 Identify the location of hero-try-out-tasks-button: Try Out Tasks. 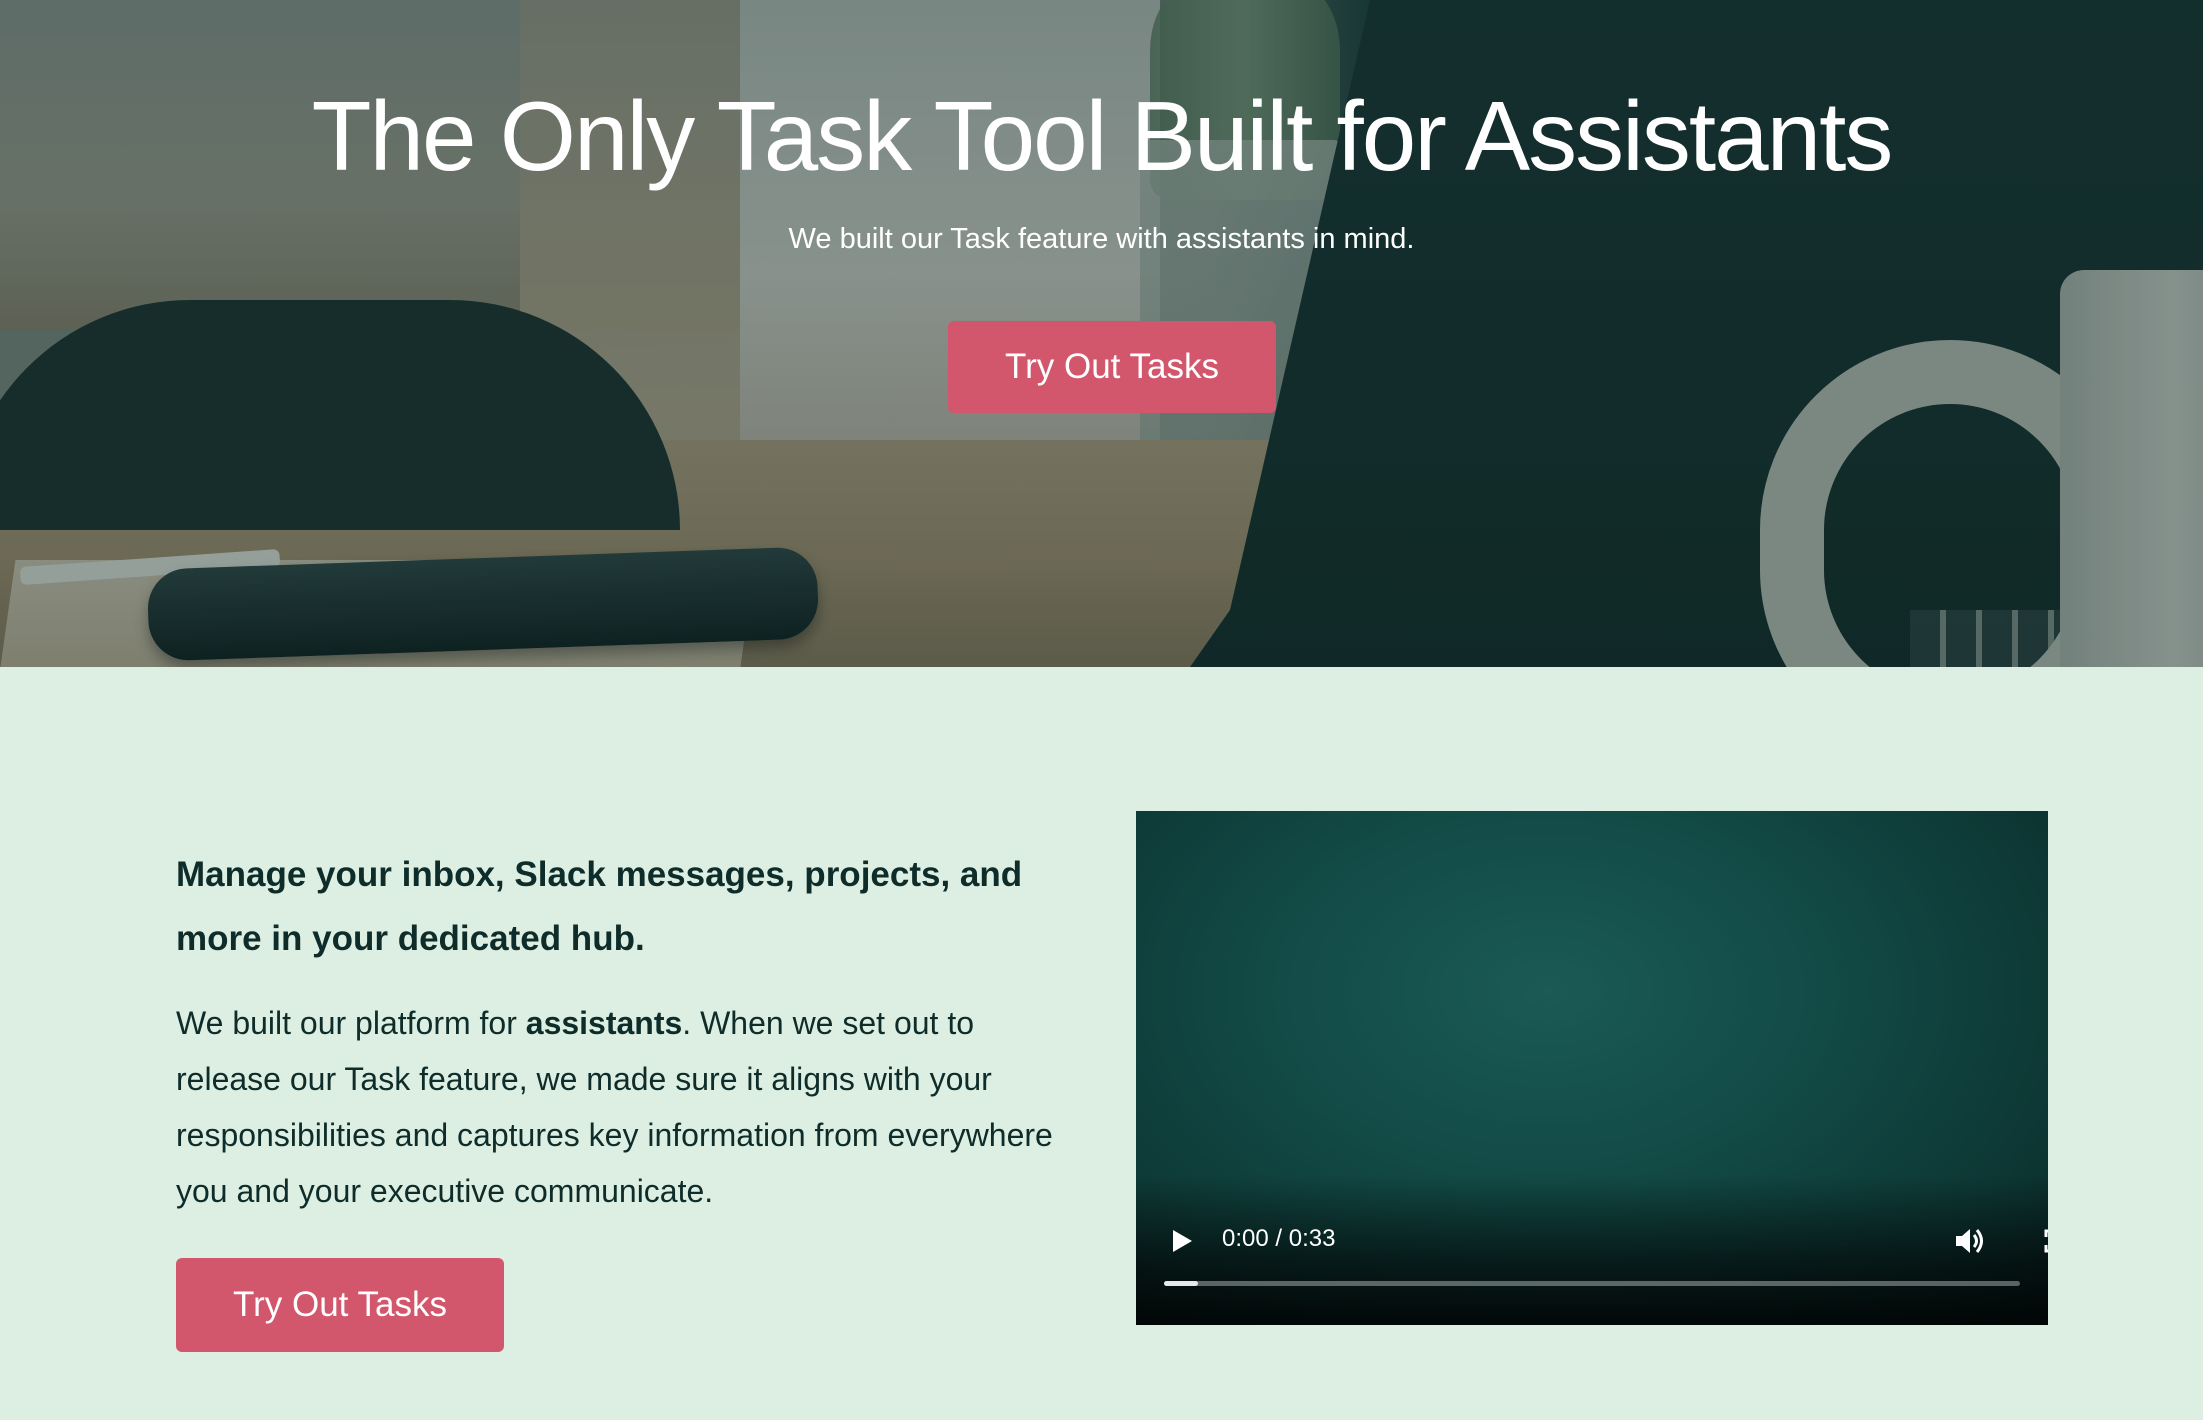
(1112, 367).